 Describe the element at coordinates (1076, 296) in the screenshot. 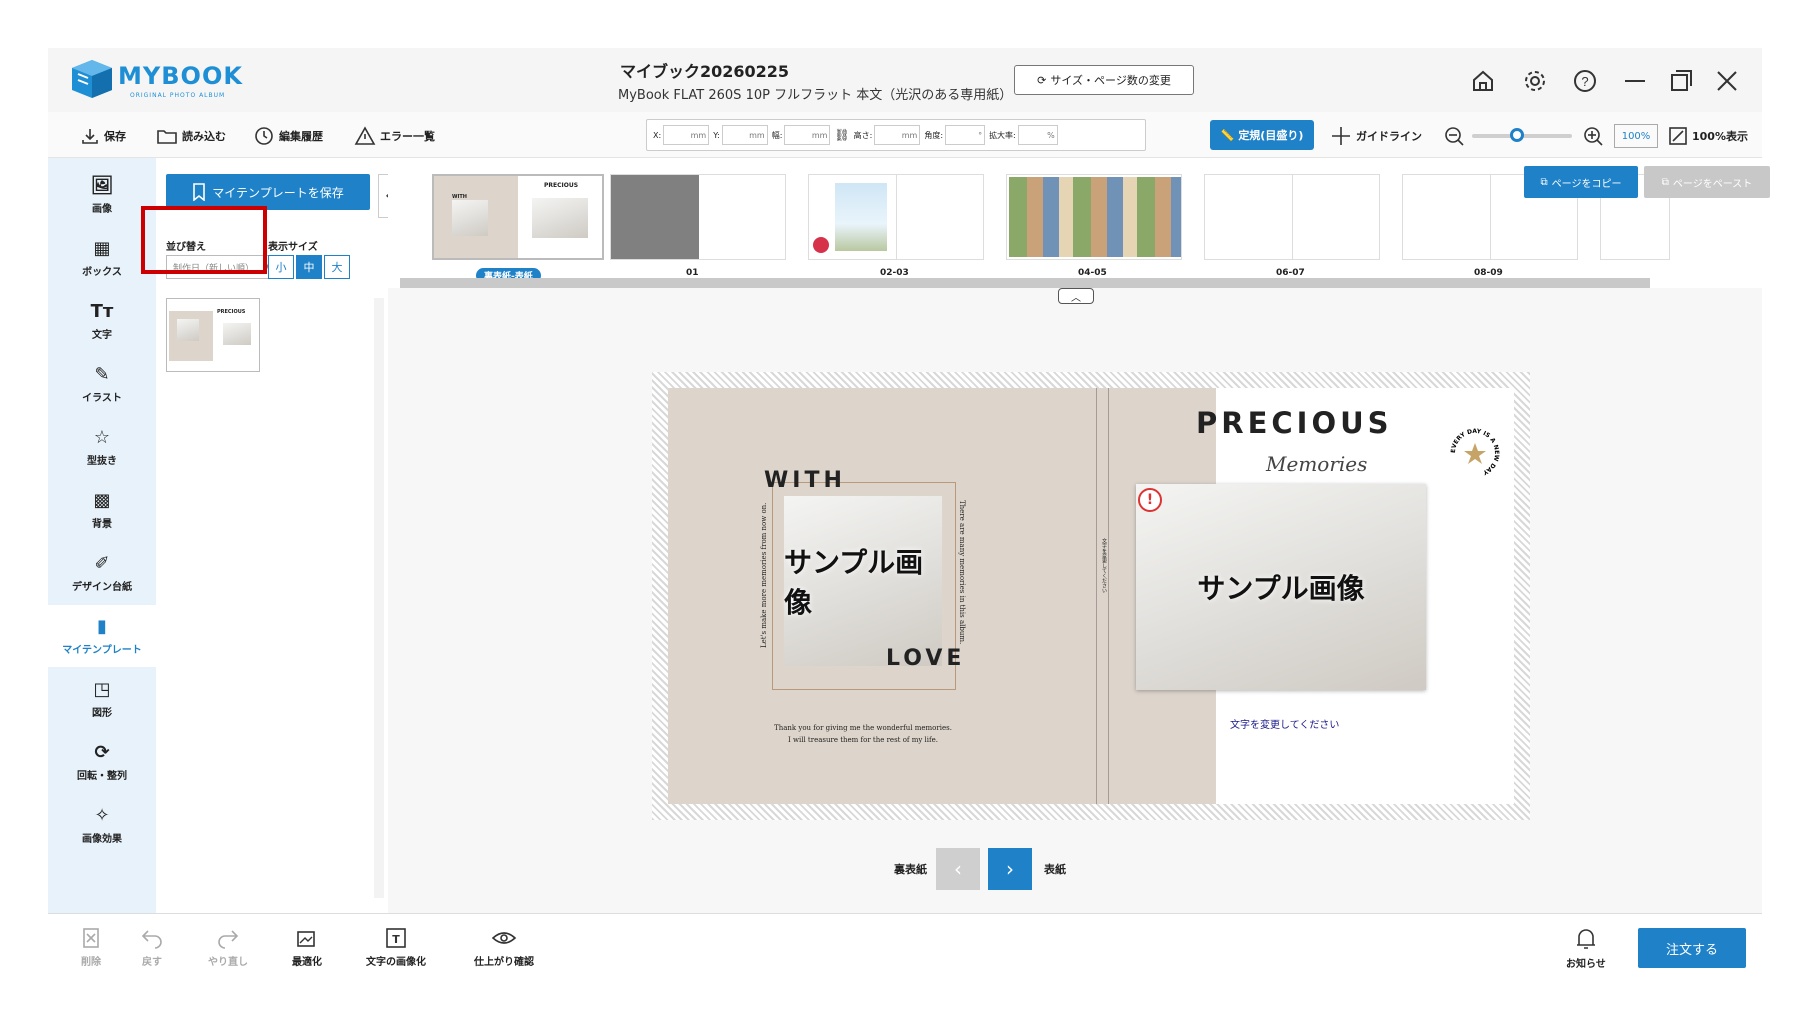

I see `collapse-strip-button: ︿` at that location.